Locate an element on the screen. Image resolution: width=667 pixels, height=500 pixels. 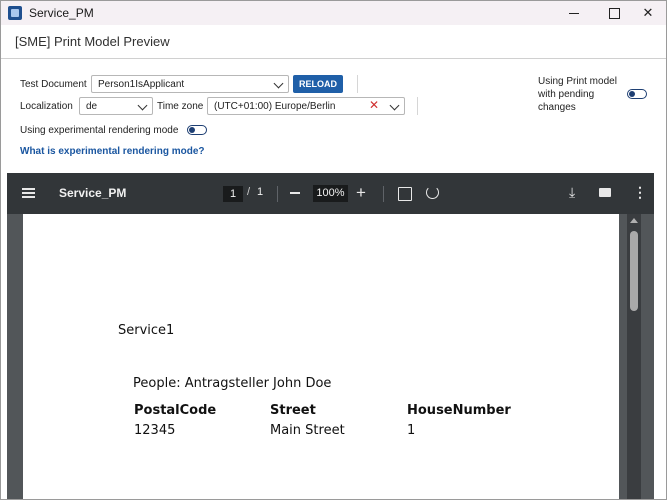
menu-icon is located at coordinates (28, 193).